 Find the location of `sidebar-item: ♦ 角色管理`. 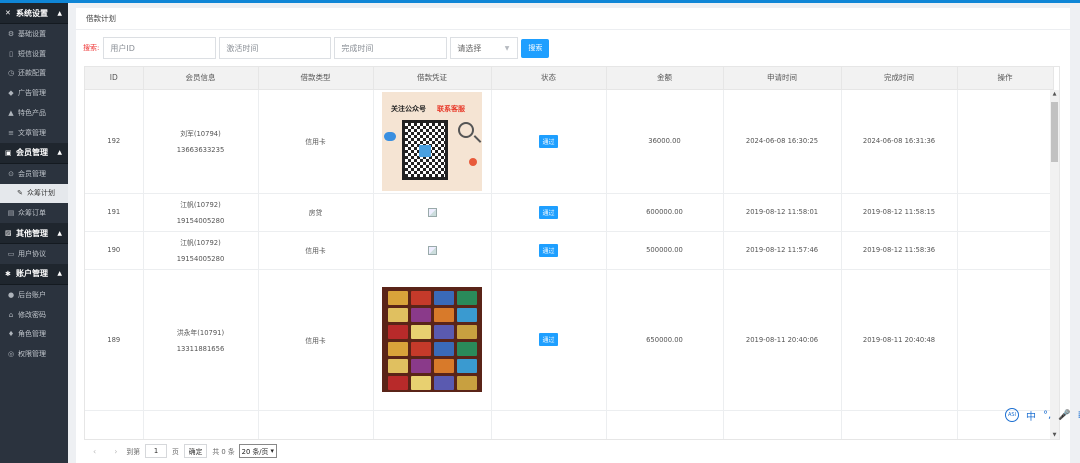

sidebar-item: ♦ 角色管理 is located at coordinates (34, 335).